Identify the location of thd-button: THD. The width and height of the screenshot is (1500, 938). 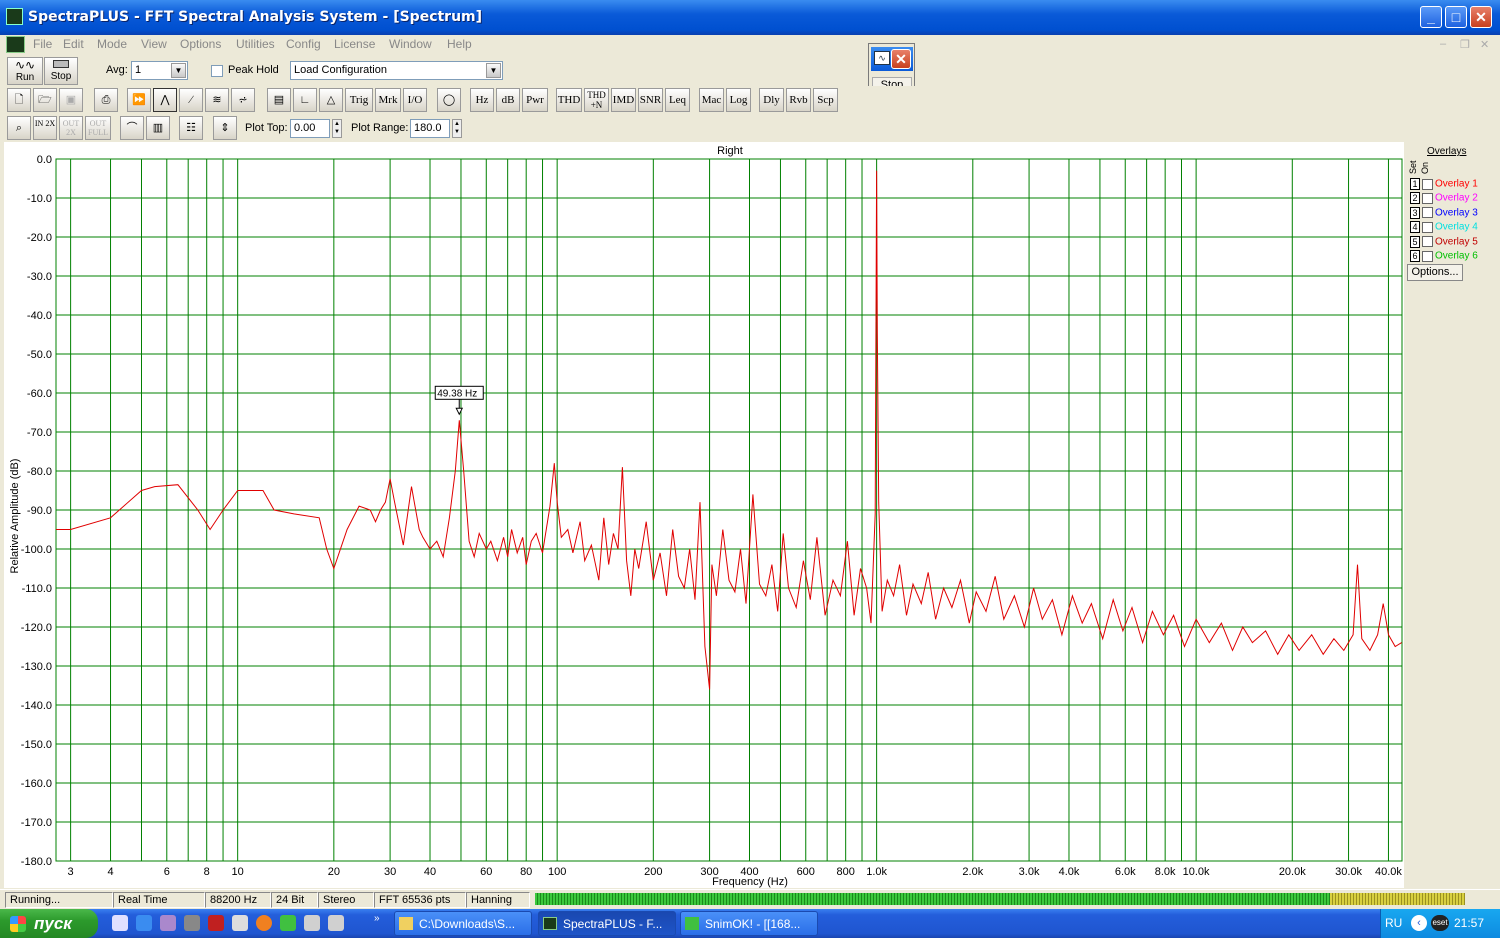
(569, 100).